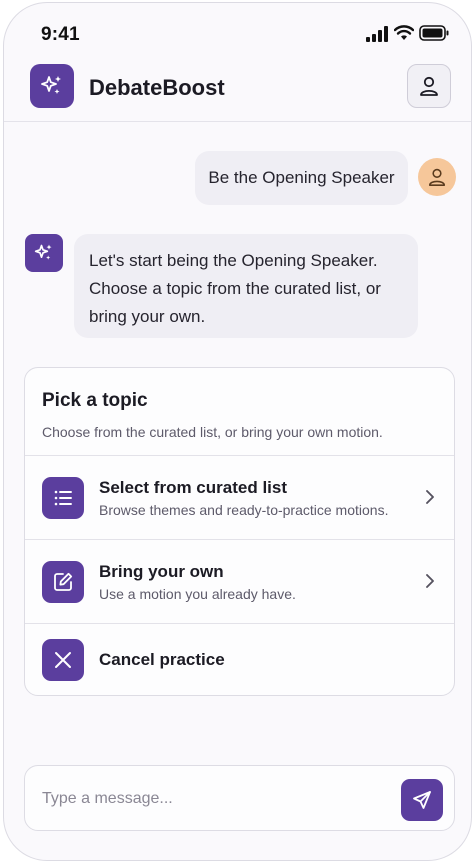  I want to click on assistant-avatar, so click(44, 253).